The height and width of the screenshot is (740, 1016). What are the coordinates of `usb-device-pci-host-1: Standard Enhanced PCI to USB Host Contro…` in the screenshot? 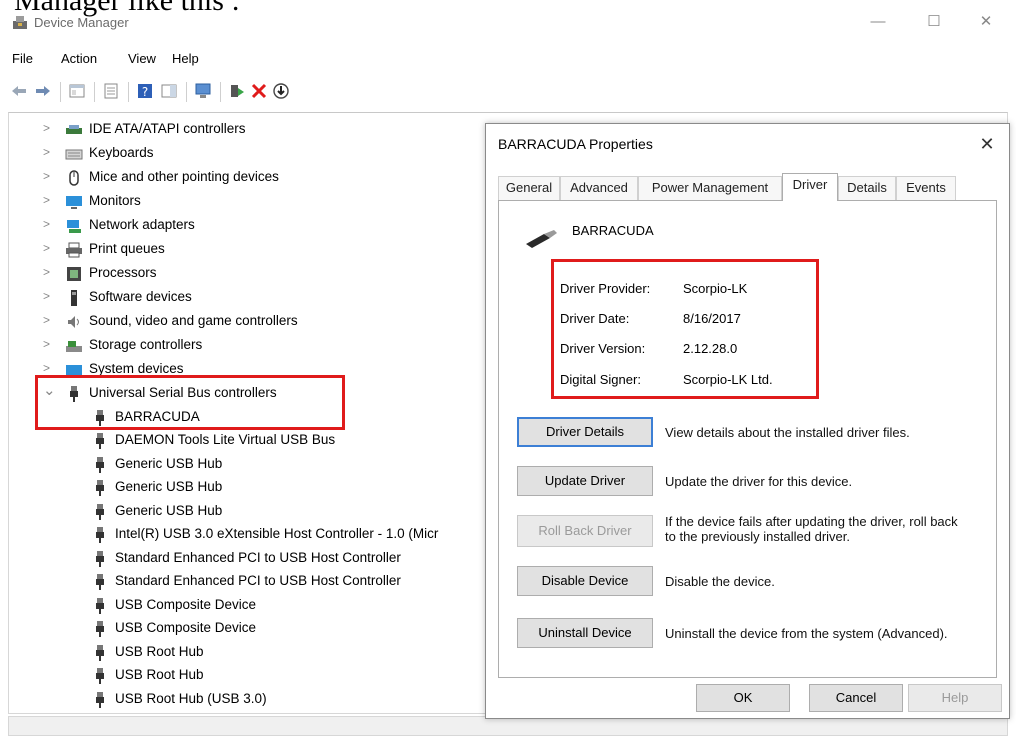 It's located at (244, 559).